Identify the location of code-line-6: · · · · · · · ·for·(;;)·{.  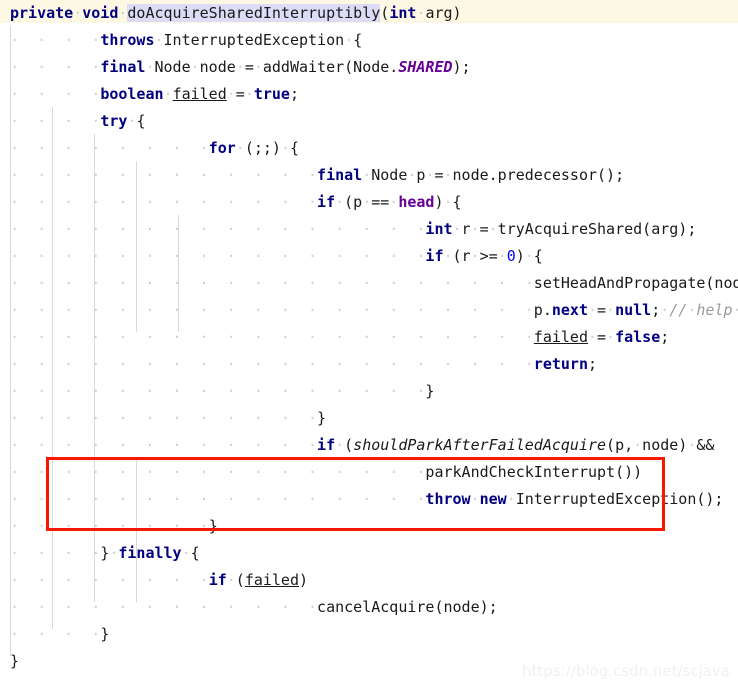
(154, 148).